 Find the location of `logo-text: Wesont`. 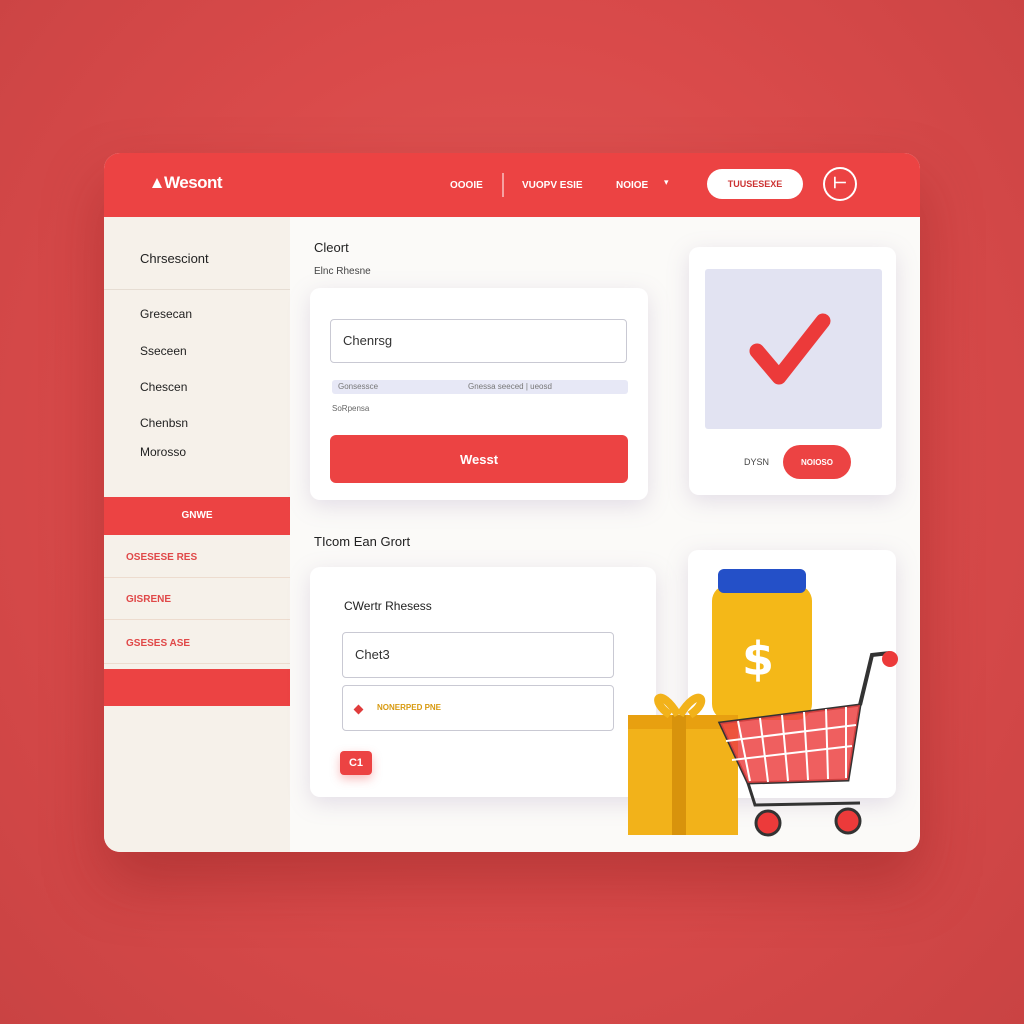

logo-text: Wesont is located at coordinates (193, 182).